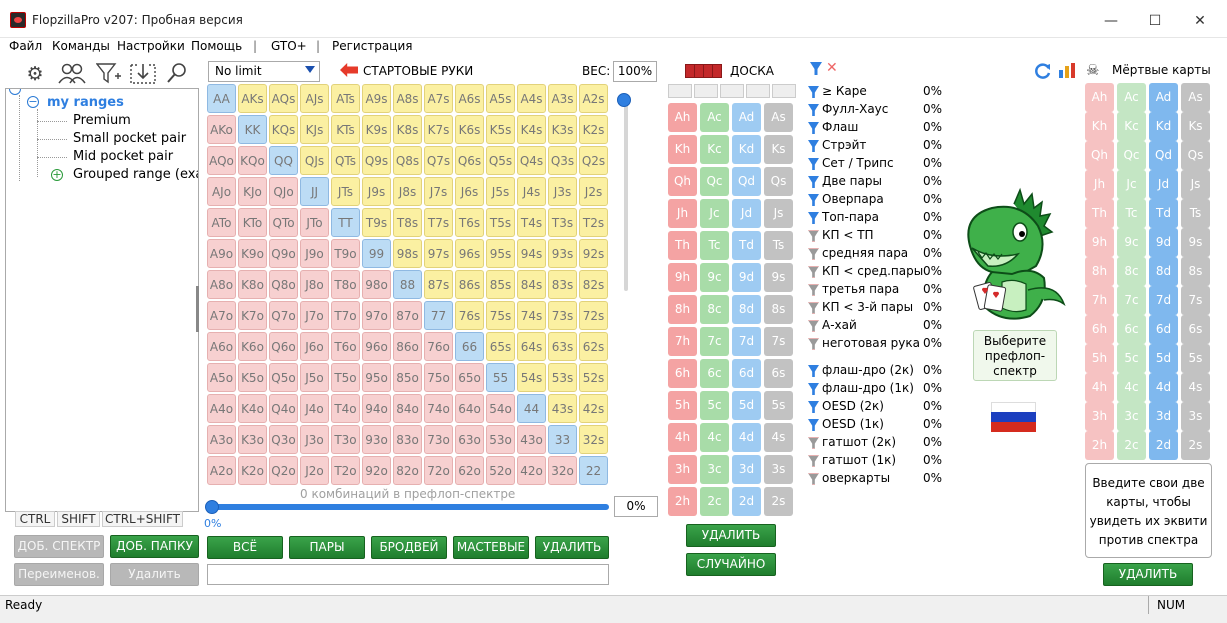  Describe the element at coordinates (376, 160) in the screenshot. I see `hand-cell-q9s: Q9s` at that location.